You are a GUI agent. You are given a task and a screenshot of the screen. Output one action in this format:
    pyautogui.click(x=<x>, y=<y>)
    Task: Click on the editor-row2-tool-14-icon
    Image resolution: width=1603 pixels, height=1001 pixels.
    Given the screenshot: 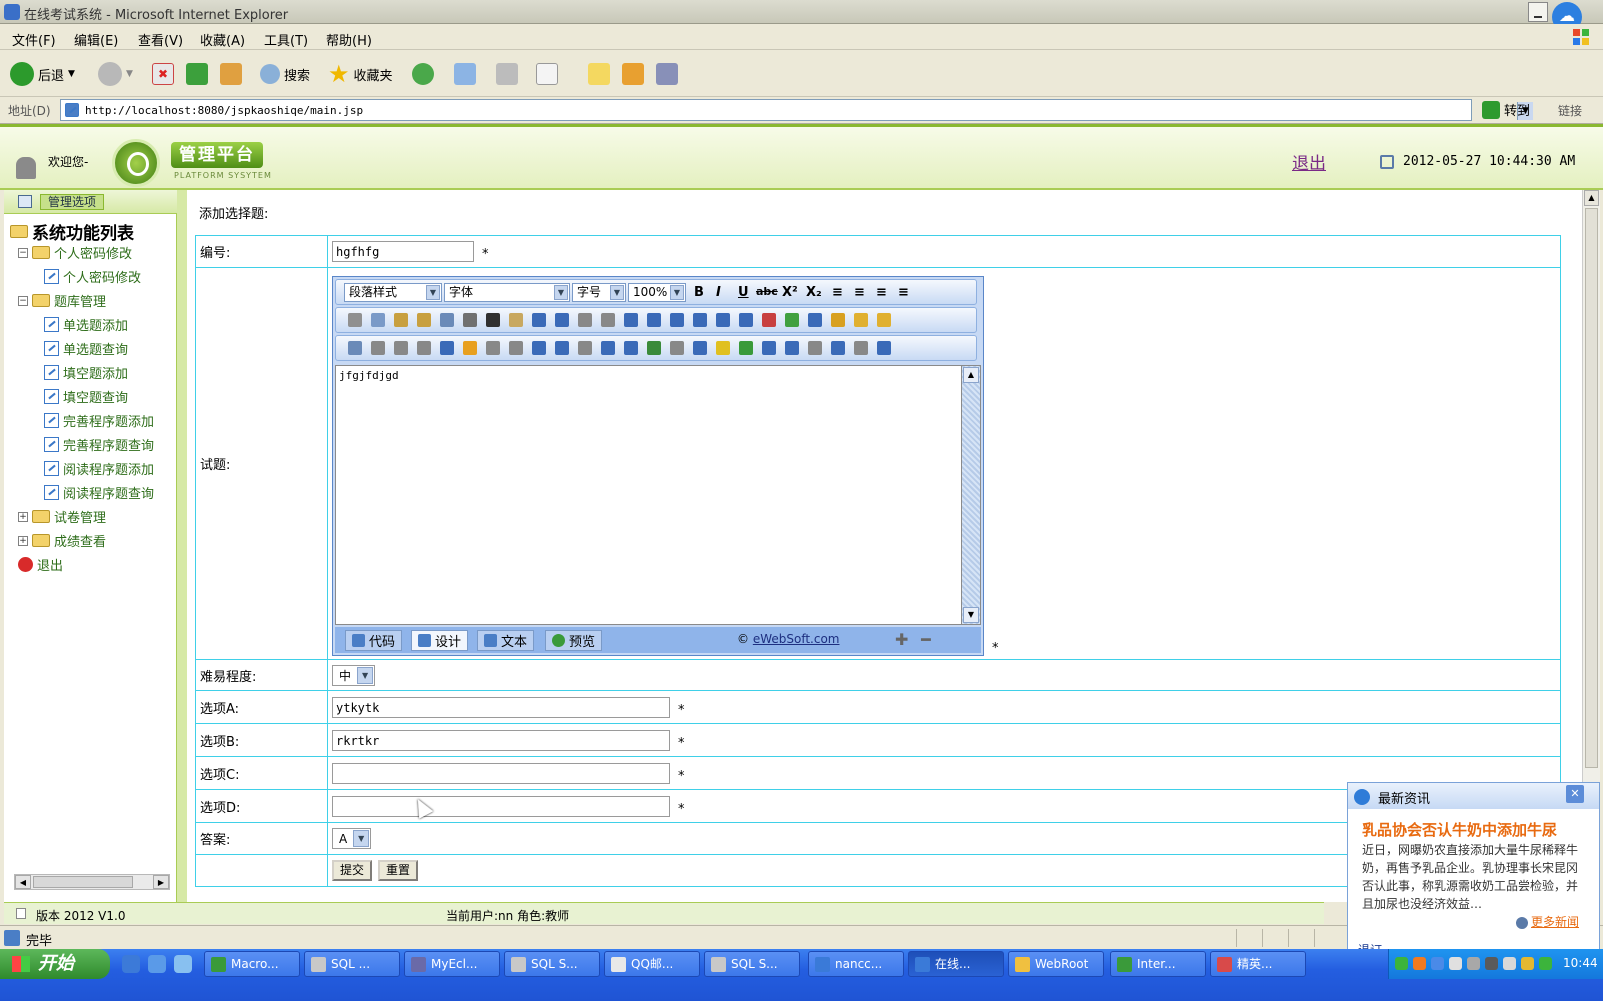 What is the action you would take?
    pyautogui.click(x=654, y=319)
    